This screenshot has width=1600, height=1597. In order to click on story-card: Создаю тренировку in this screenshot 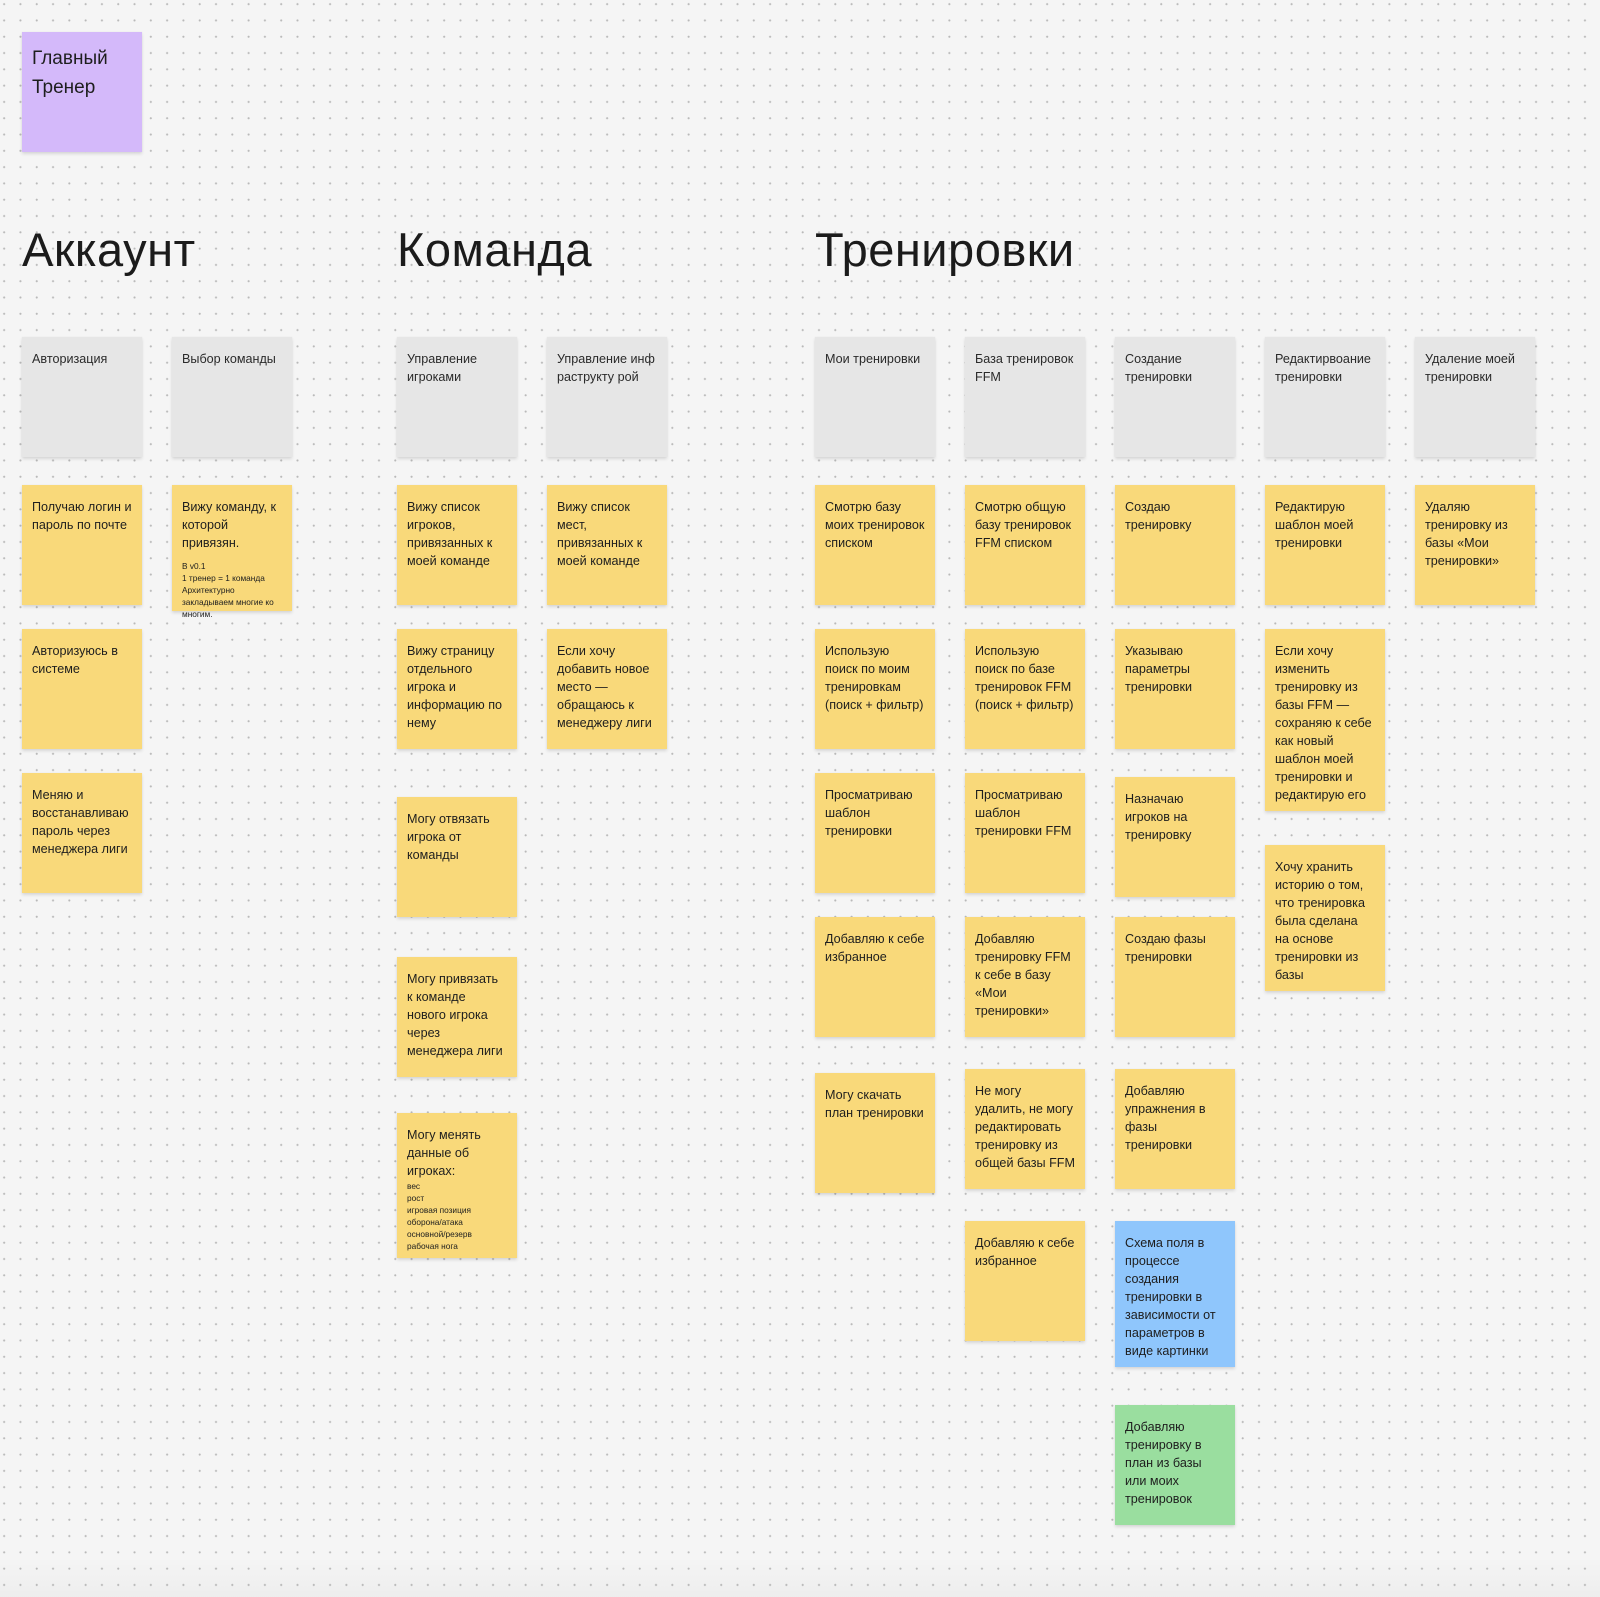, I will do `click(1175, 545)`.